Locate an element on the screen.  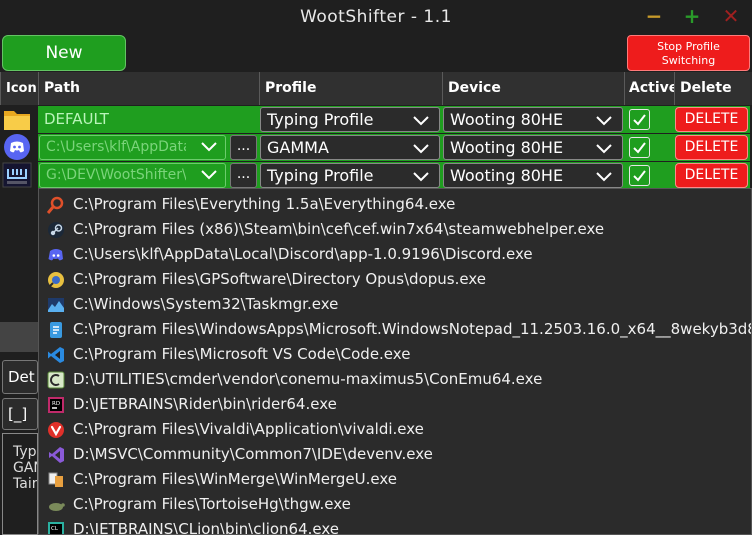
dropdown-item: C:\Program Files\WinMerge\WinMergeU.exe is located at coordinates (395, 479).